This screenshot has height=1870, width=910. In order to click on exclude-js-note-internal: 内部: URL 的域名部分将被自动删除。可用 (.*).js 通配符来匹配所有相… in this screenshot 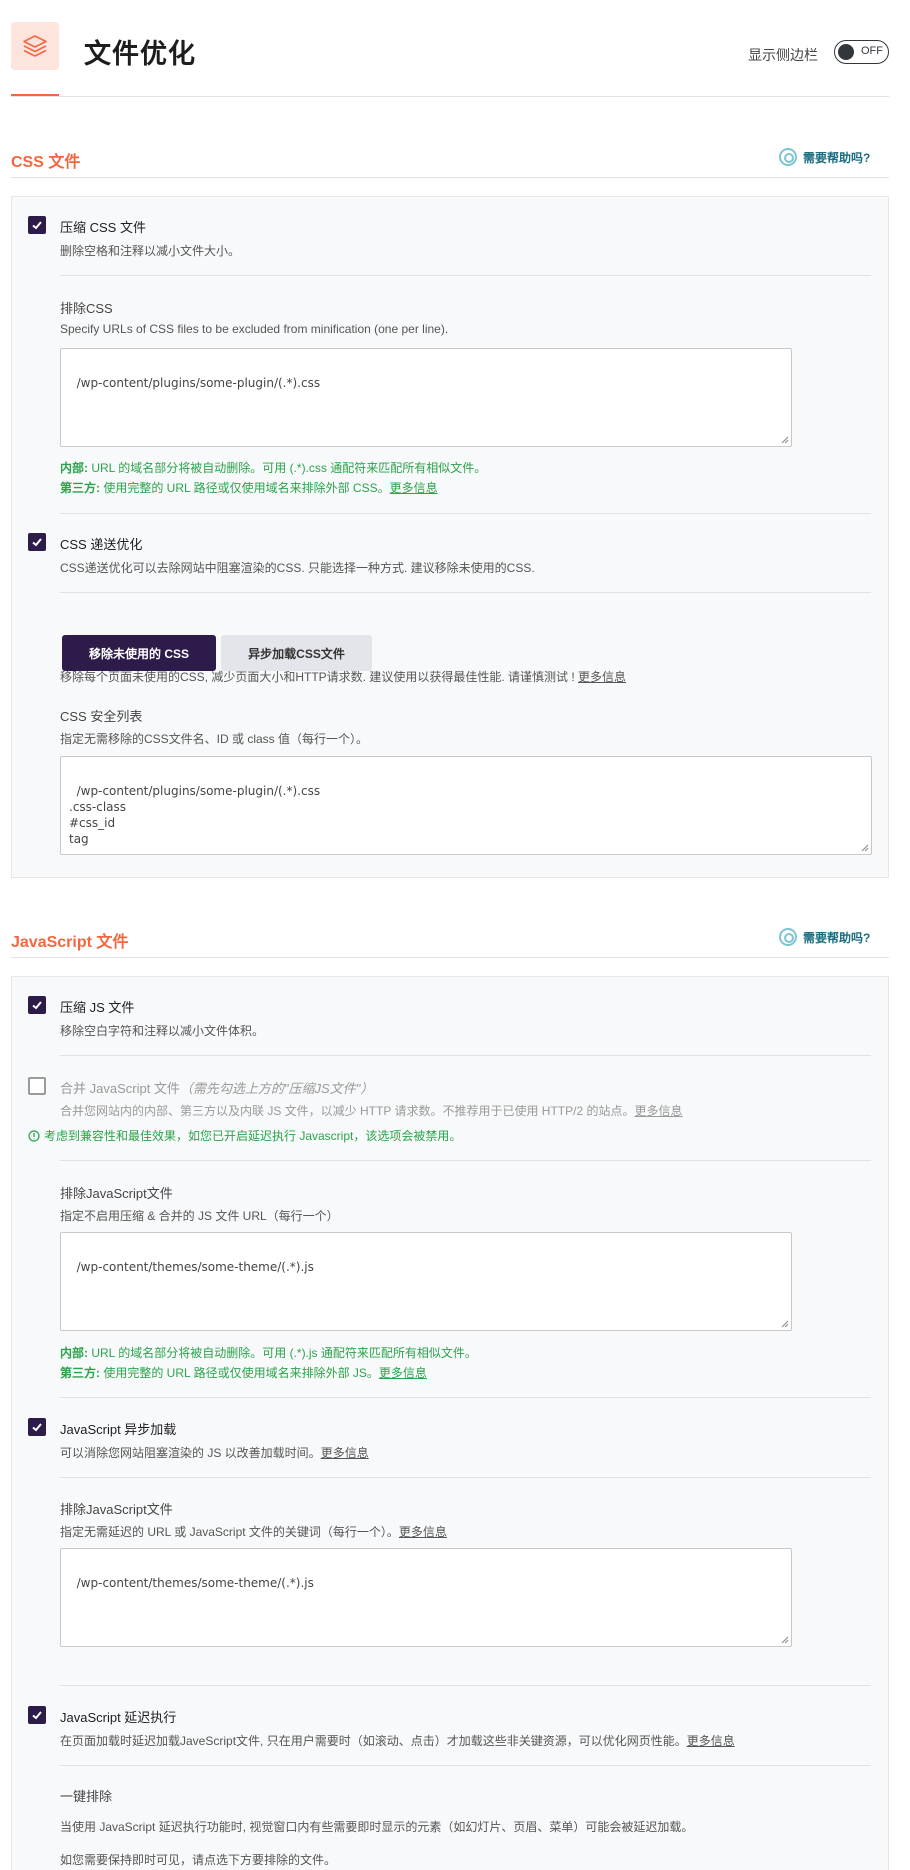, I will do `click(268, 1353)`.